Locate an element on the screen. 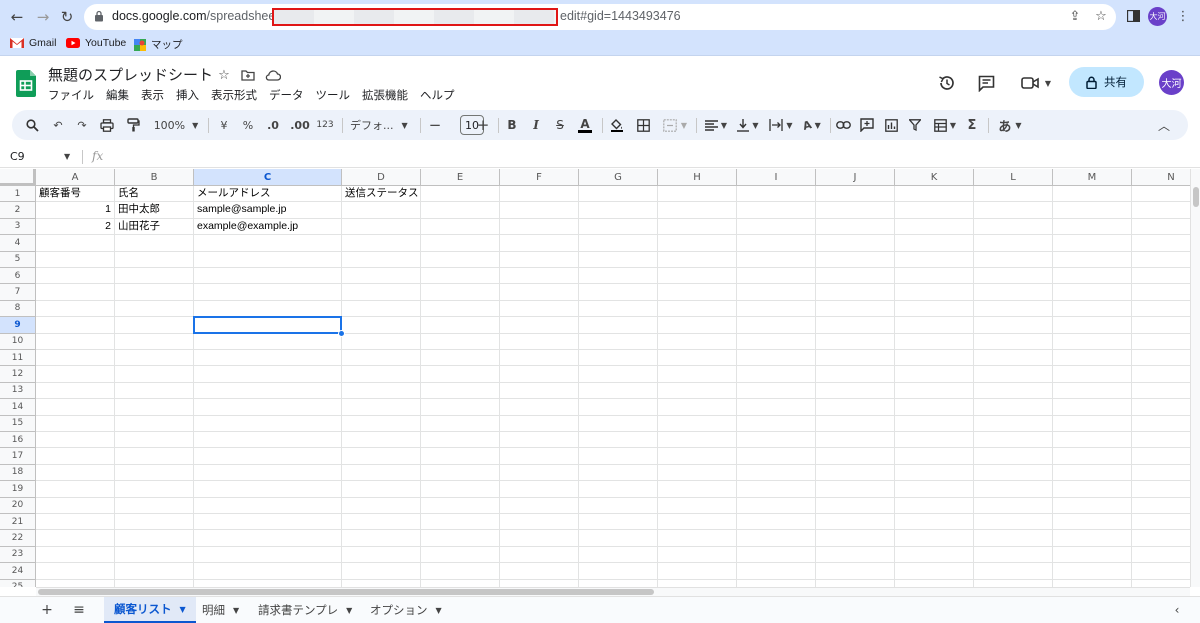  comments-icon is located at coordinates (986, 83).